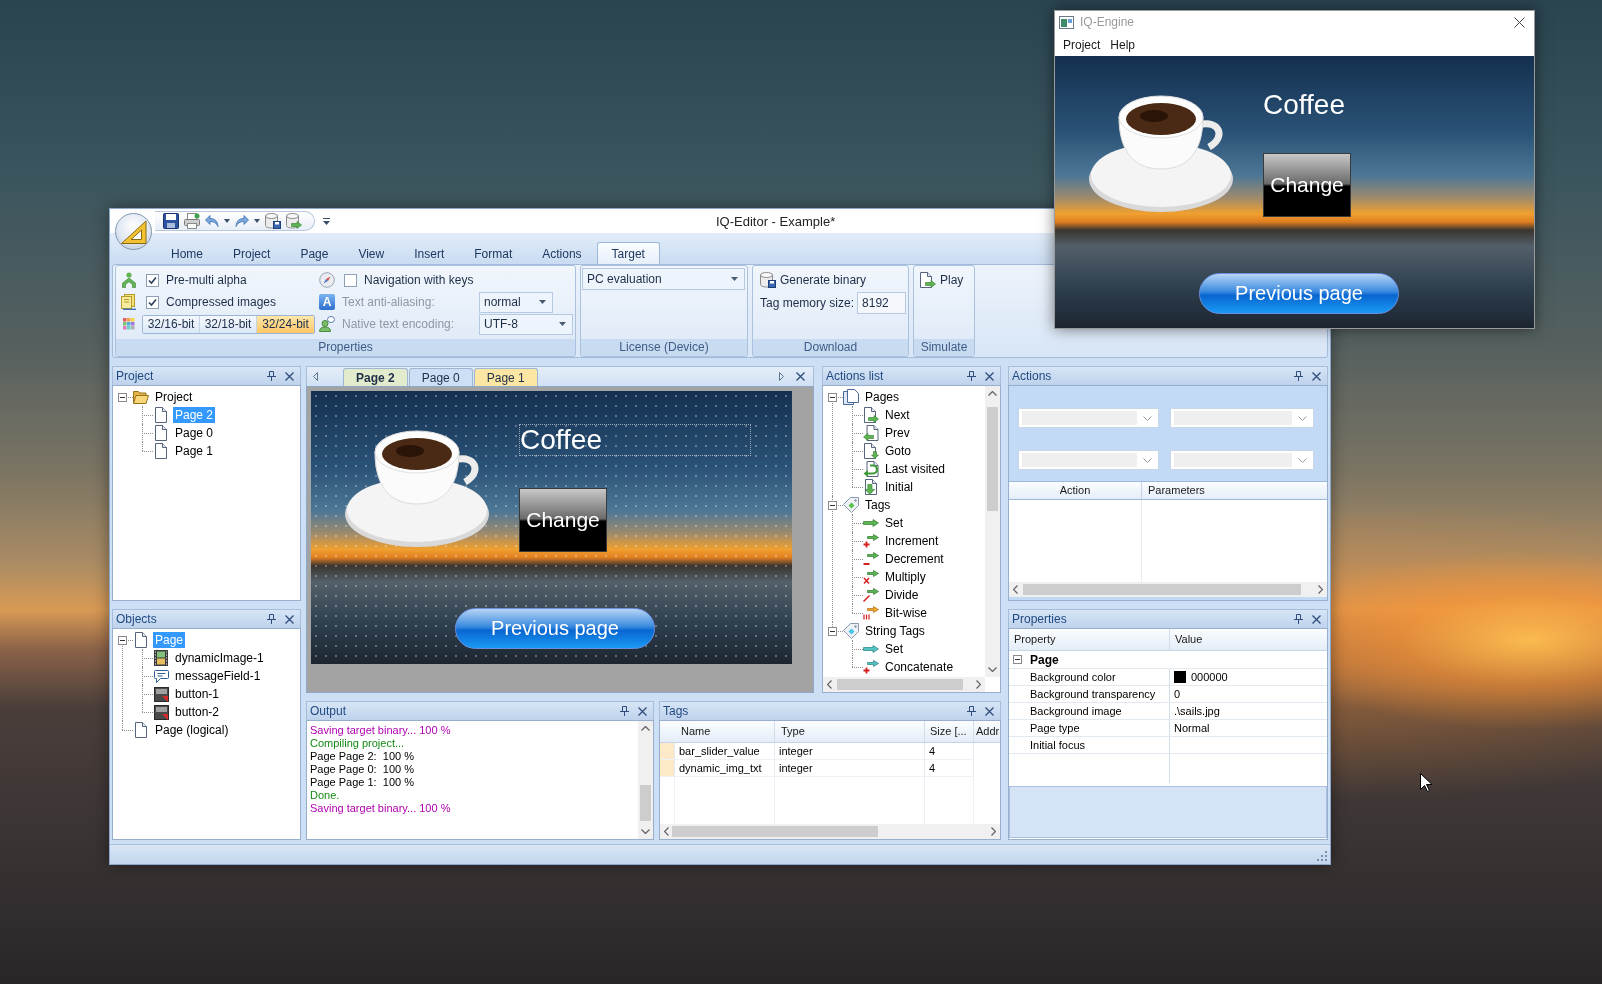 The width and height of the screenshot is (1602, 984). Describe the element at coordinates (429, 253) in the screenshot. I see `ribbon-tab: Insert` at that location.